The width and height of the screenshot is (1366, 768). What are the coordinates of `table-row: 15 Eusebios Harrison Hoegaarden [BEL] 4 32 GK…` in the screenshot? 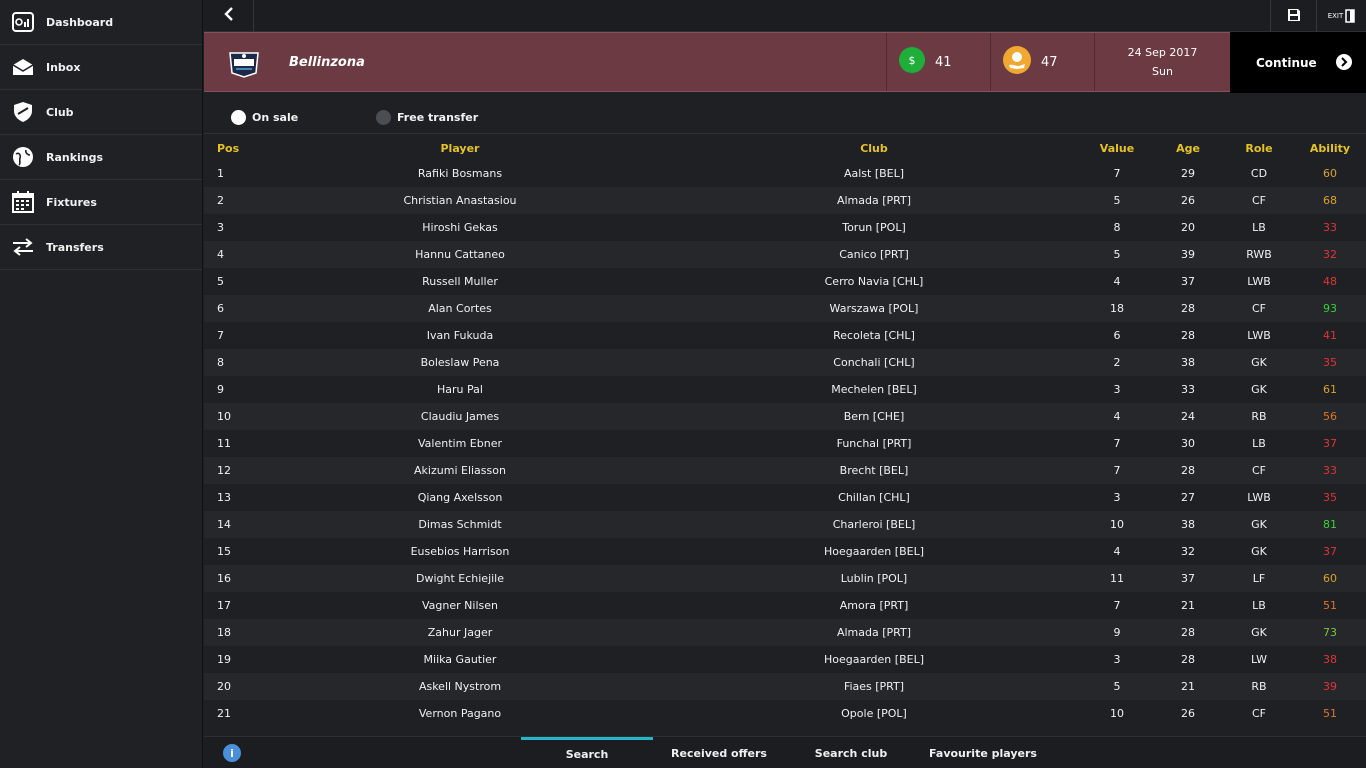 It's located at (785, 551).